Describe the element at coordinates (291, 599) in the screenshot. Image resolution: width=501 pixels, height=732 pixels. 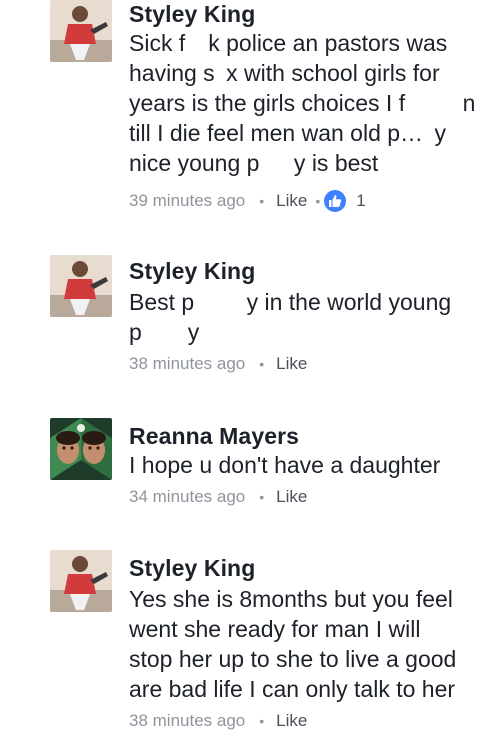
I see `comment-text-line: Yes she is 8months but you feel` at that location.